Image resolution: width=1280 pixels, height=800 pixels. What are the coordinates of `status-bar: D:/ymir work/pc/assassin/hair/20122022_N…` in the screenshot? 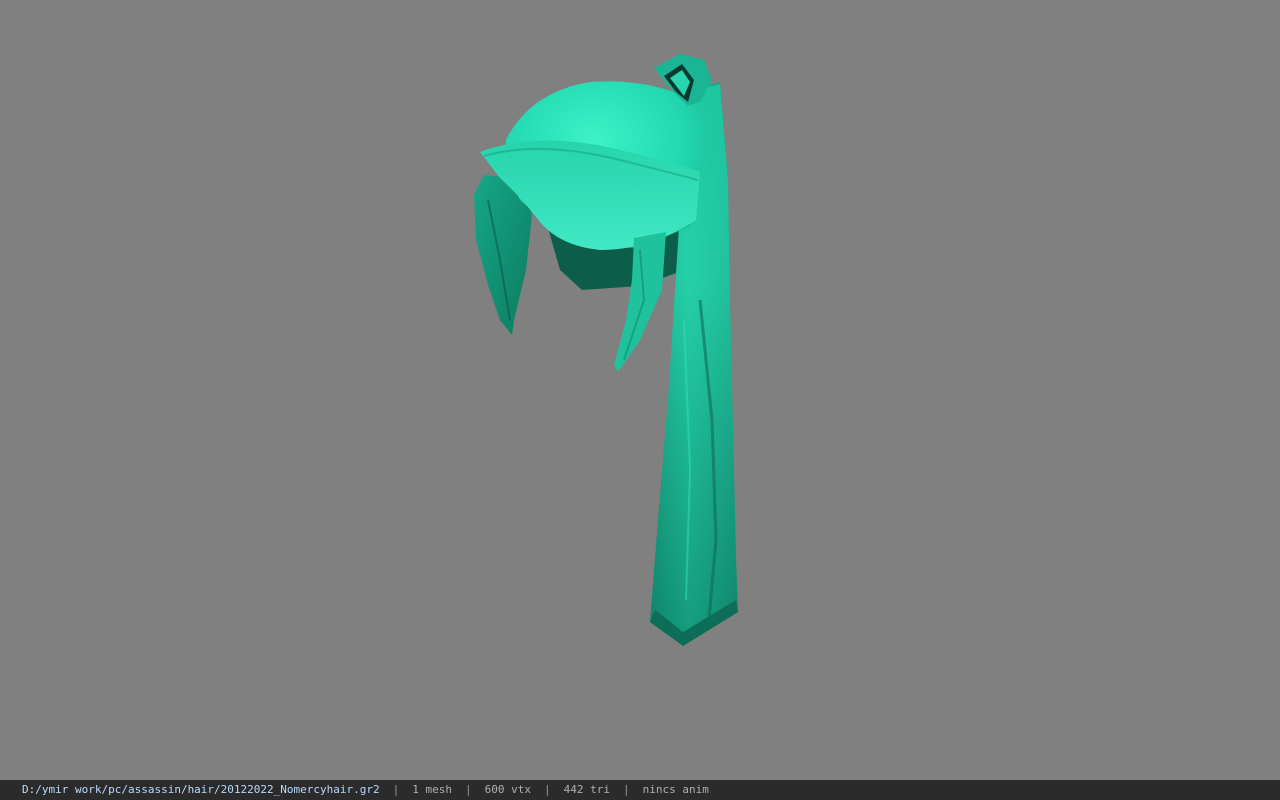 It's located at (640, 790).